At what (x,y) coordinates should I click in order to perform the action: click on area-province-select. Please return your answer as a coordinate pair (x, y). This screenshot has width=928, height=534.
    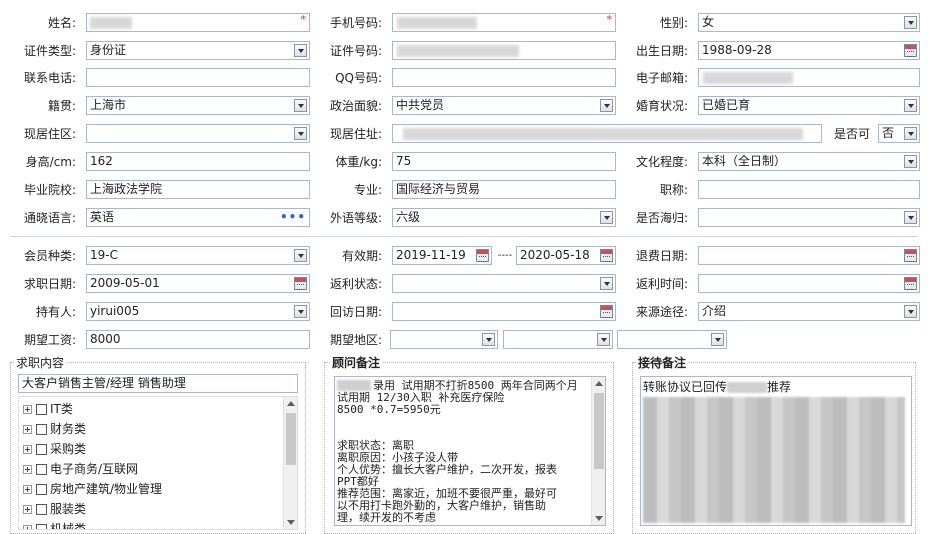
    Looking at the image, I should click on (444, 339).